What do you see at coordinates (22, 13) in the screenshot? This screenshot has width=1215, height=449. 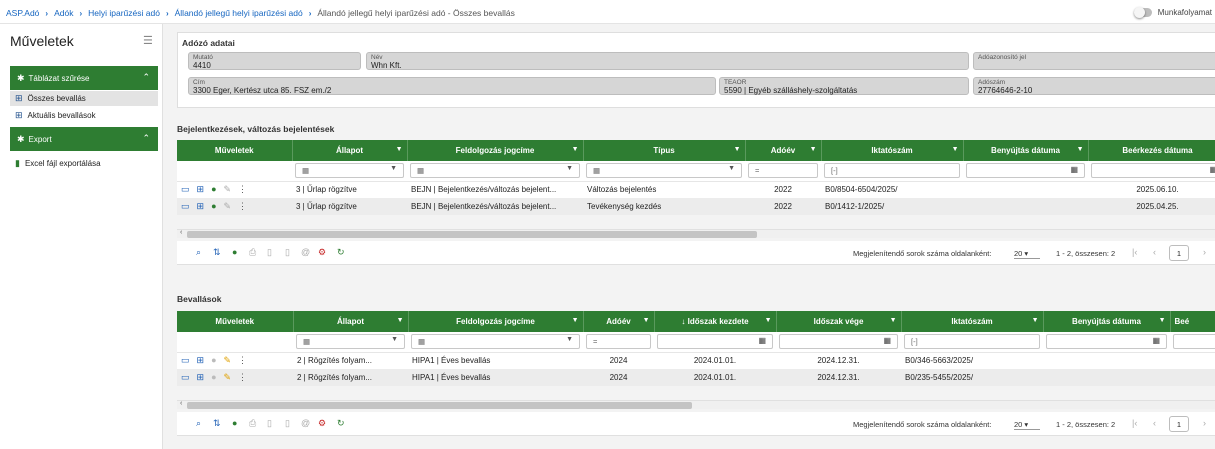 I see `breadcrumb-item-asp-ado: ASP.Adó` at bounding box center [22, 13].